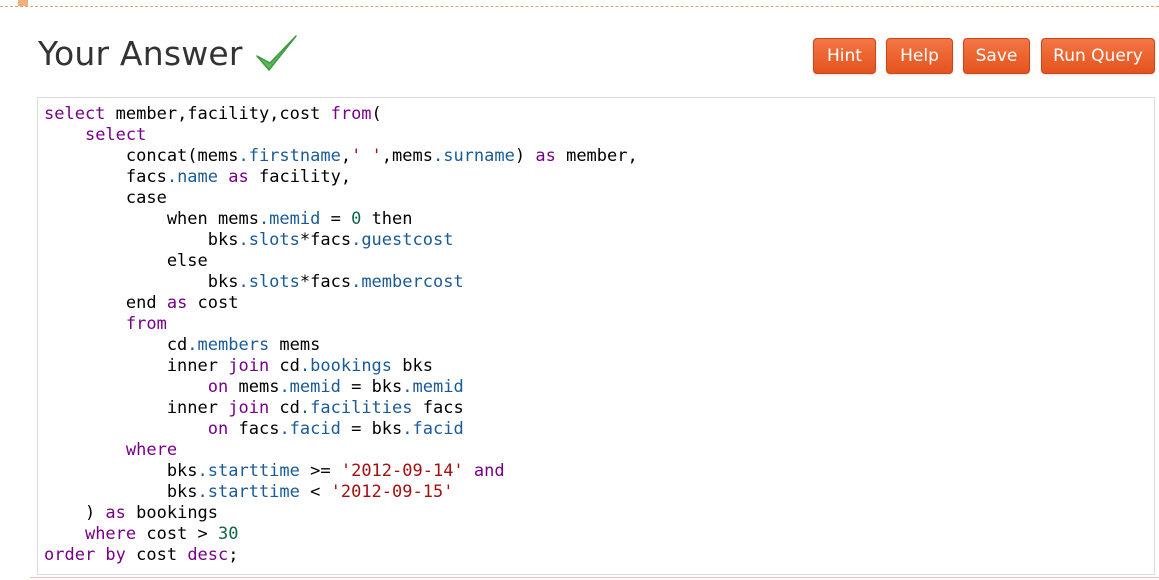 This screenshot has width=1159, height=580. Describe the element at coordinates (233, 555) in the screenshot. I see `code-token: ;` at that location.